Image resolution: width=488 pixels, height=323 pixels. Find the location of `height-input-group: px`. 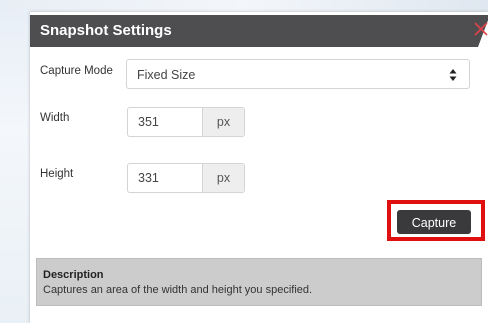

height-input-group: px is located at coordinates (186, 178).